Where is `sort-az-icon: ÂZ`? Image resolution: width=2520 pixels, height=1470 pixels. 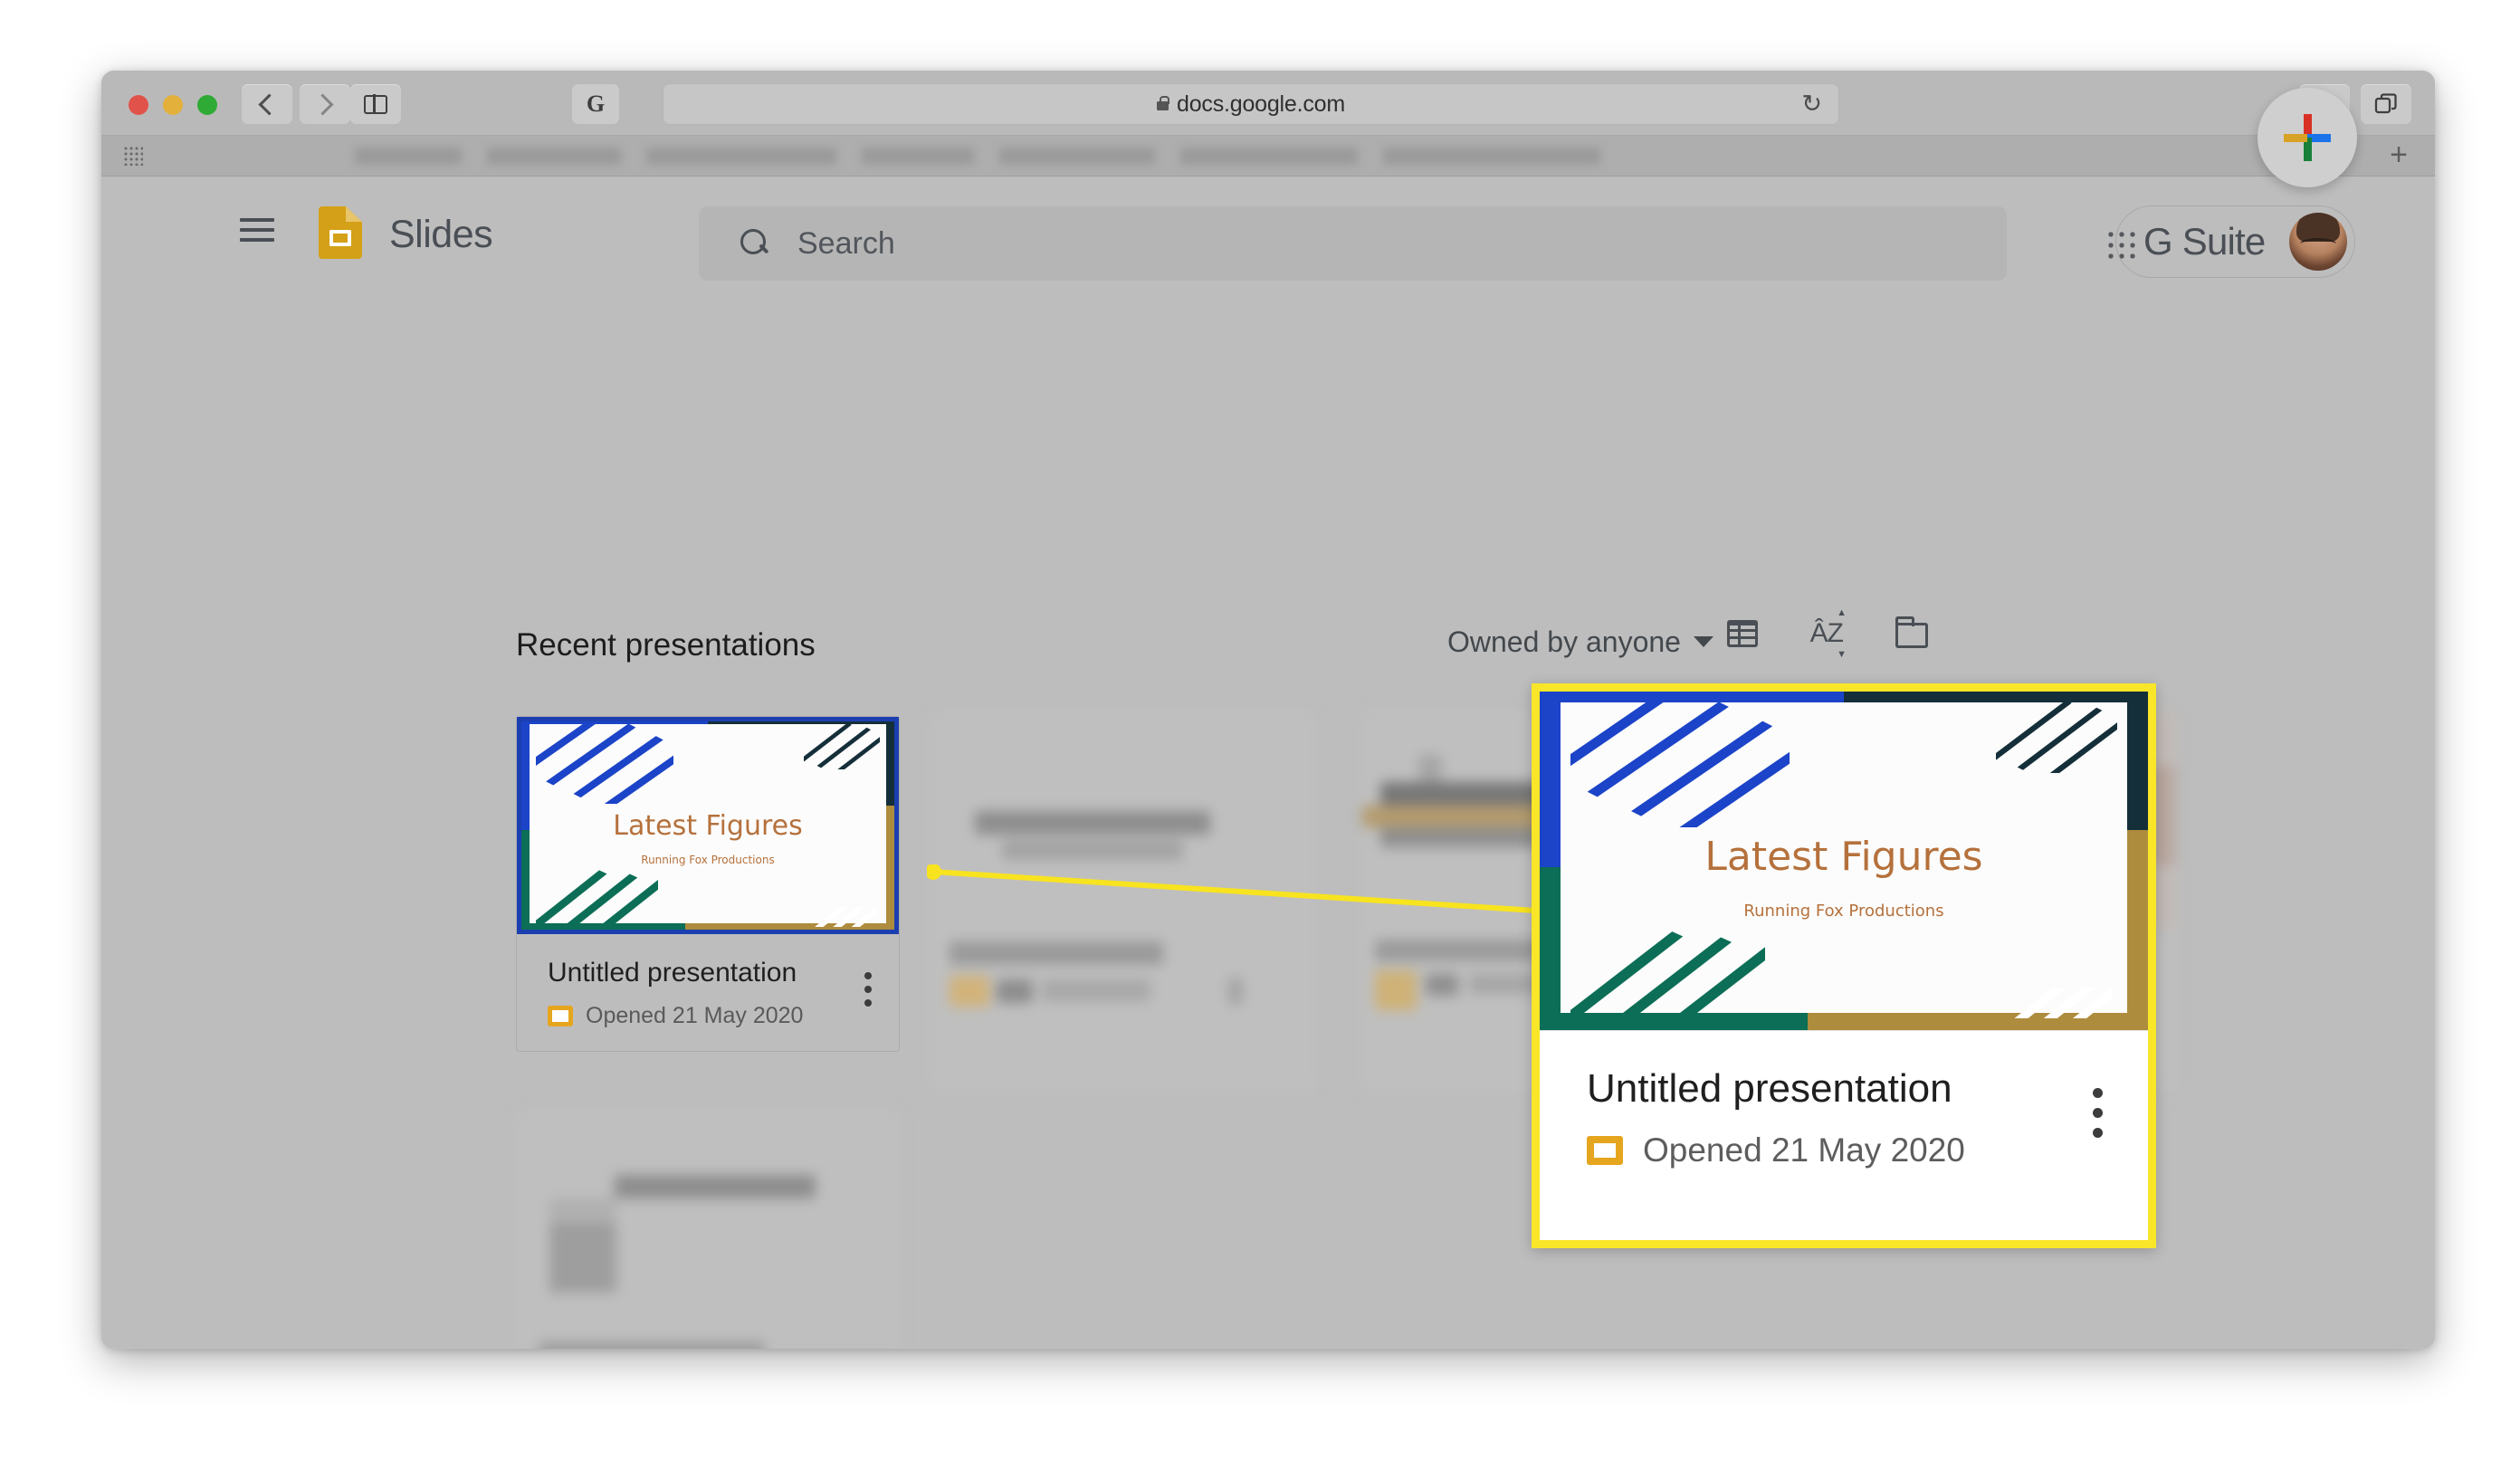 sort-az-icon: ÂZ is located at coordinates (1828, 633).